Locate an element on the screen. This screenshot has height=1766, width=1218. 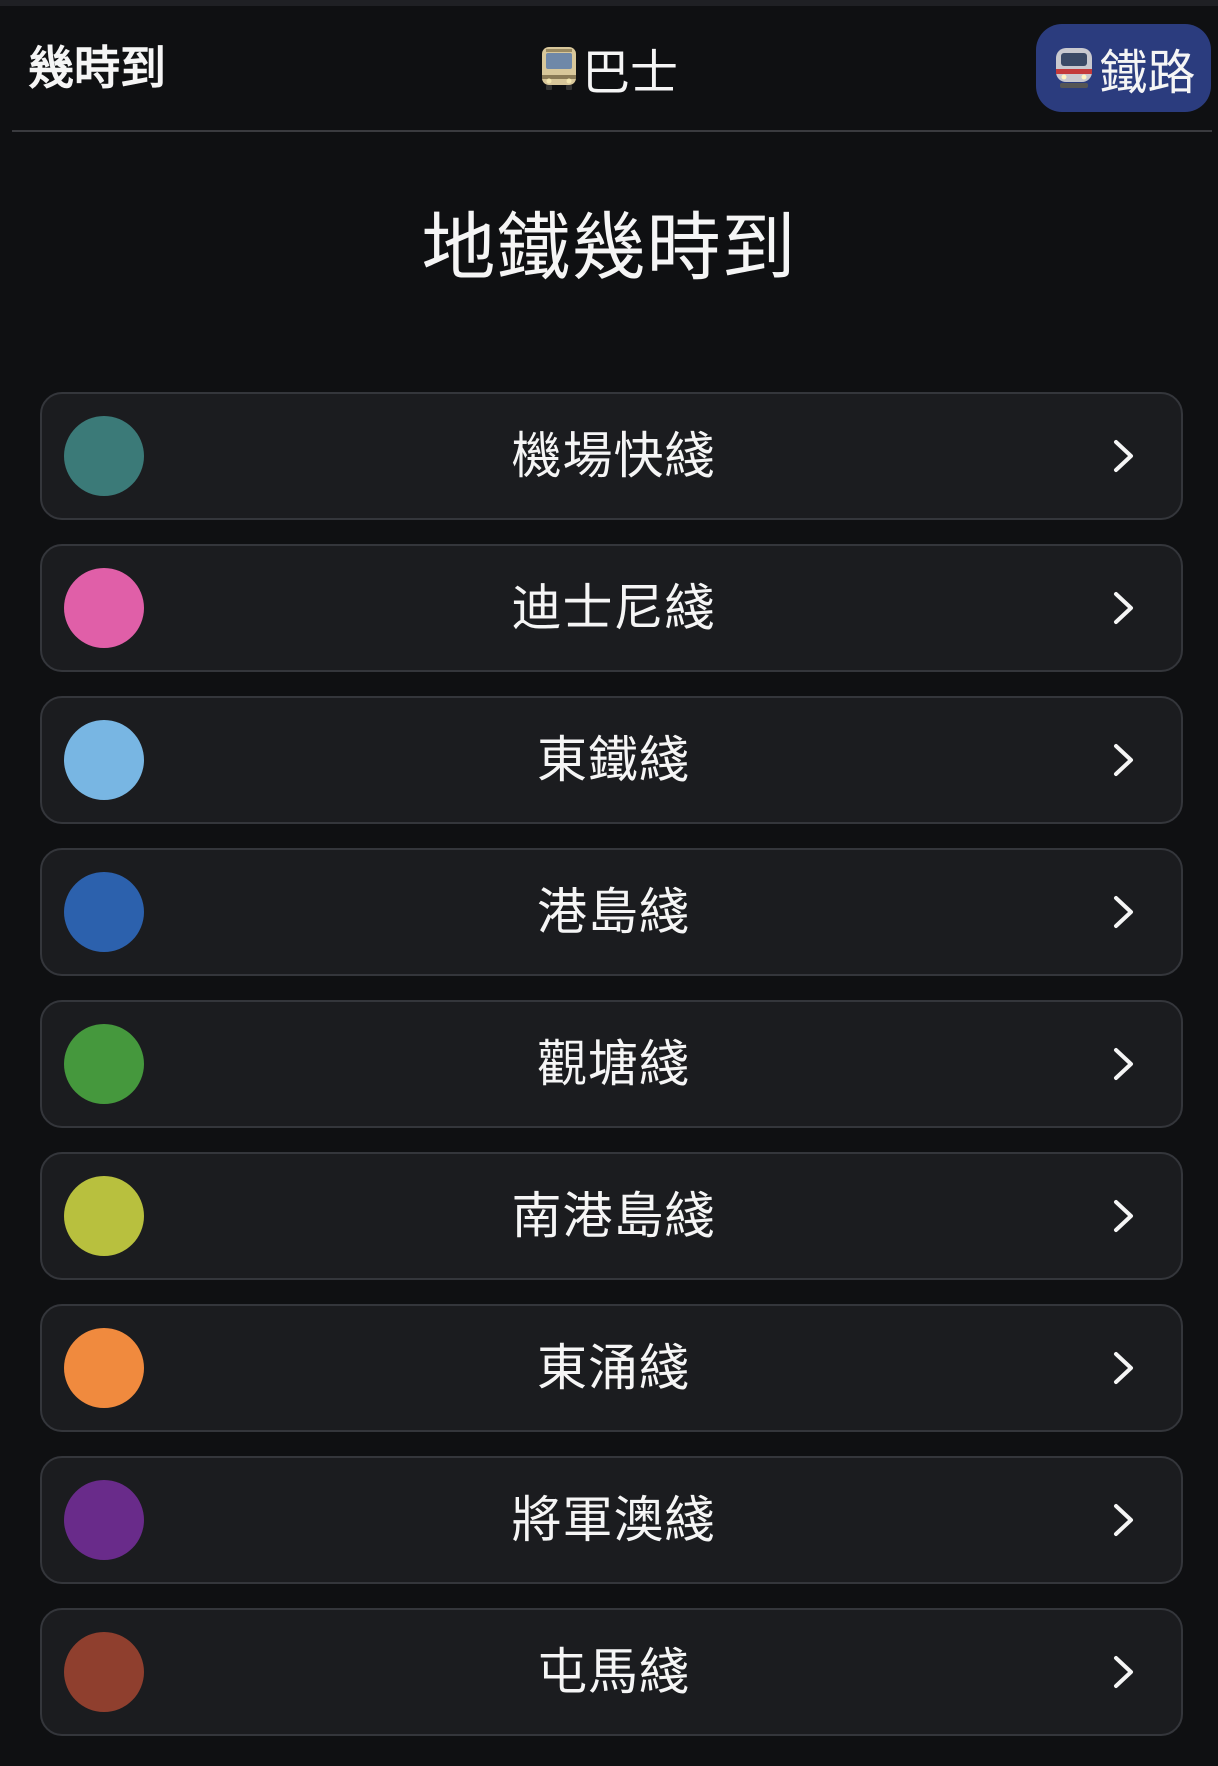
line-card: 迪士尼綫 is located at coordinates (611, 608).